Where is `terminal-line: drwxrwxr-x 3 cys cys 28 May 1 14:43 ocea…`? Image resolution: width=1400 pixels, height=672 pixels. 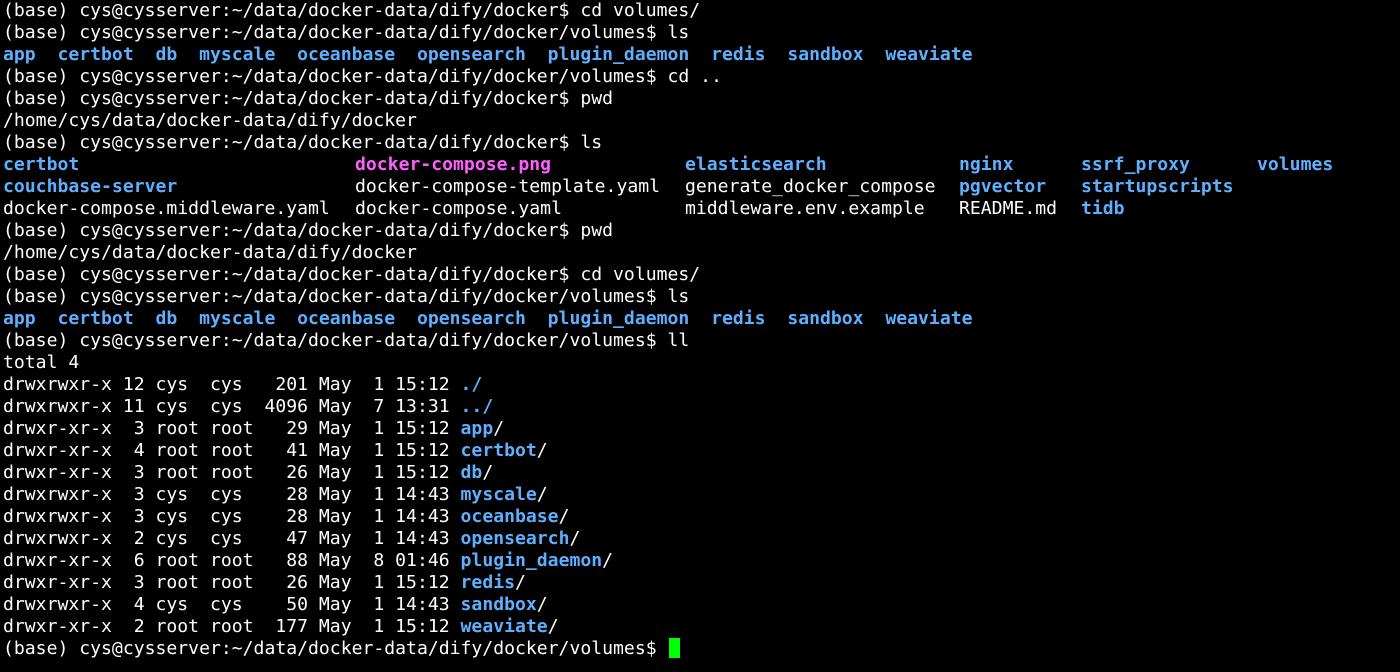 terminal-line: drwxrwxr-x 3 cys cys 28 May 1 14:43 ocea… is located at coordinates (701, 517).